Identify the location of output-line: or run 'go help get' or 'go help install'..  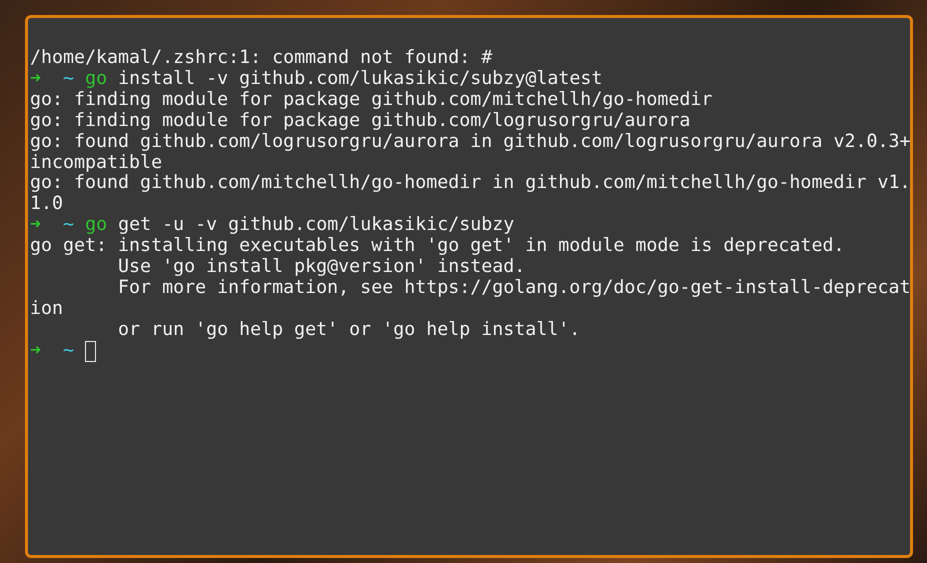
(348, 330).